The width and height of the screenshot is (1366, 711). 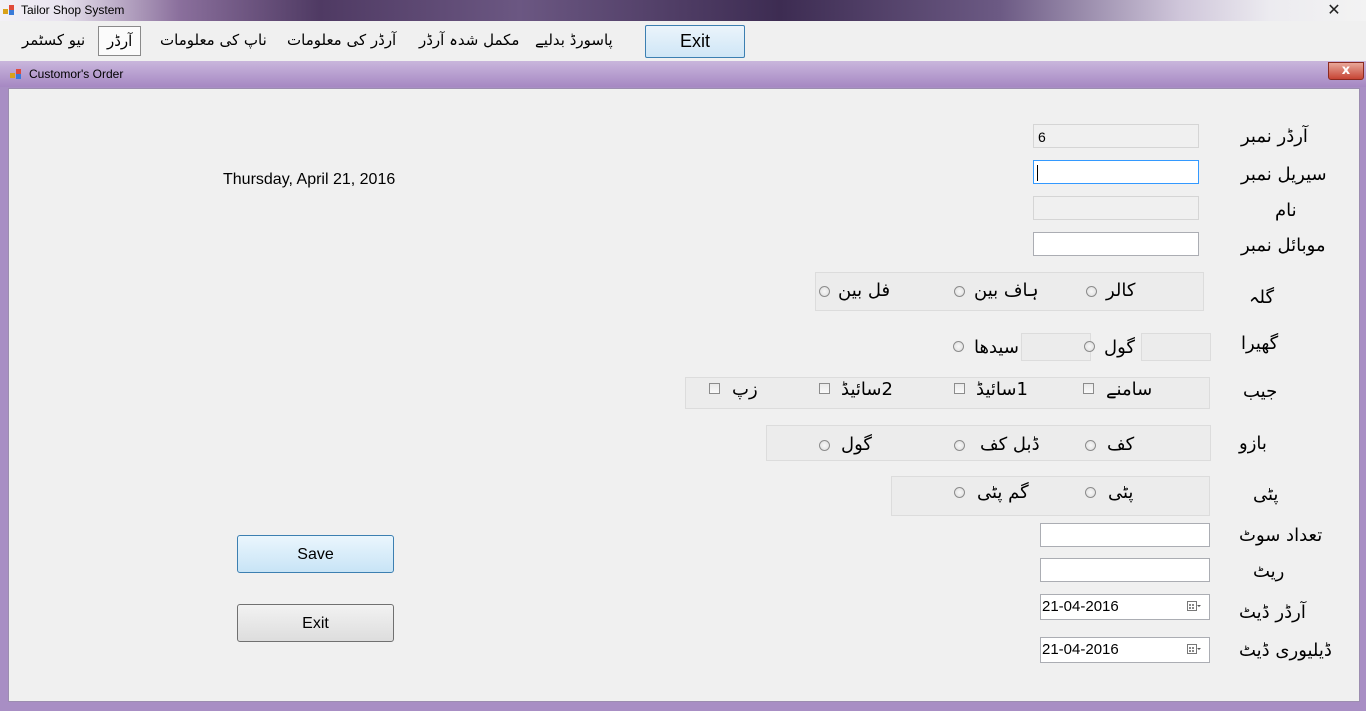 I want to click on suit-count-field, so click(x=1125, y=535).